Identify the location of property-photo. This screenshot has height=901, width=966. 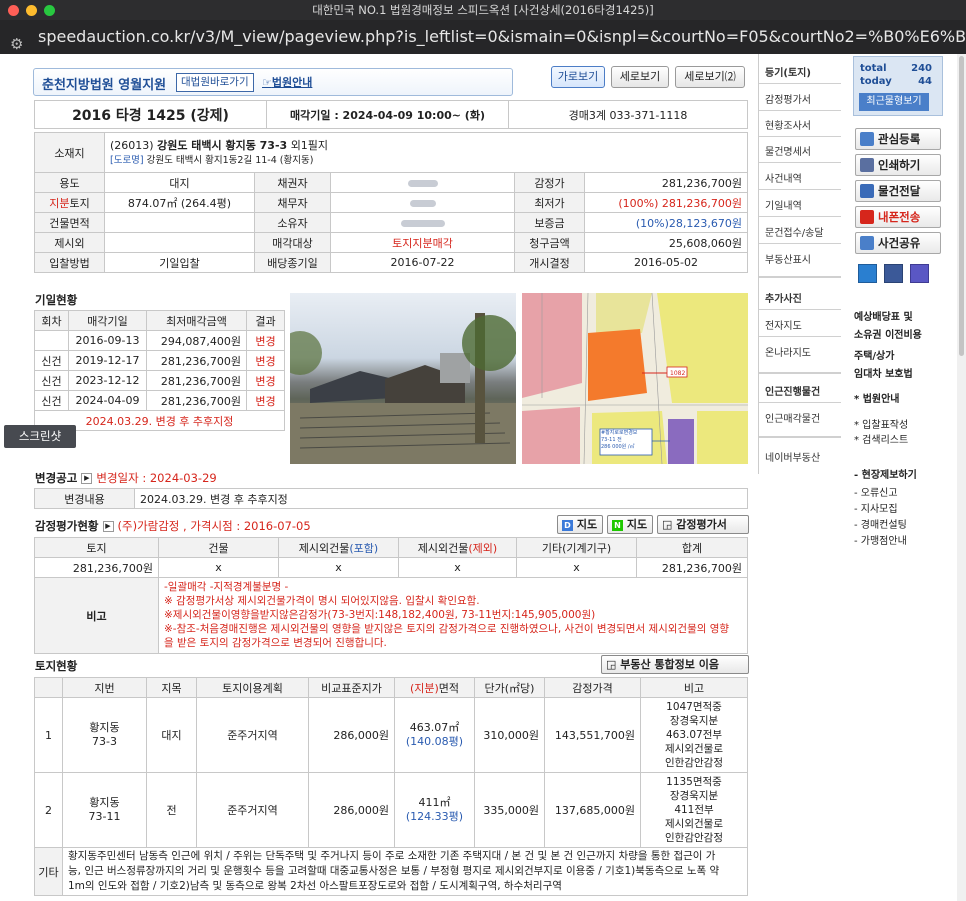
(403, 378).